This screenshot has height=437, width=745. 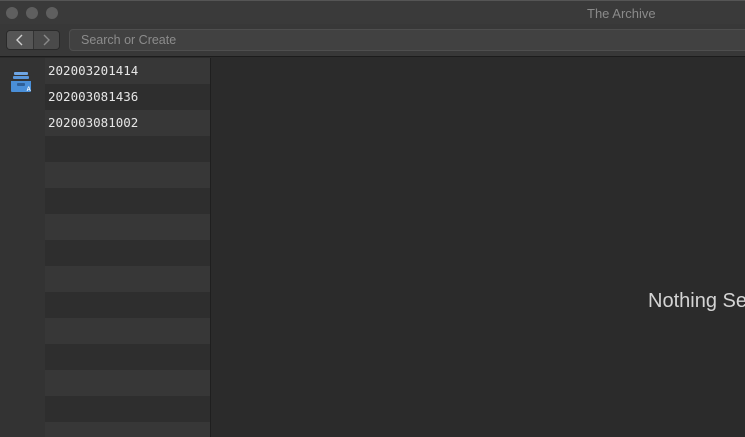 What do you see at coordinates (52, 13) in the screenshot?
I see `zoom-window-button` at bounding box center [52, 13].